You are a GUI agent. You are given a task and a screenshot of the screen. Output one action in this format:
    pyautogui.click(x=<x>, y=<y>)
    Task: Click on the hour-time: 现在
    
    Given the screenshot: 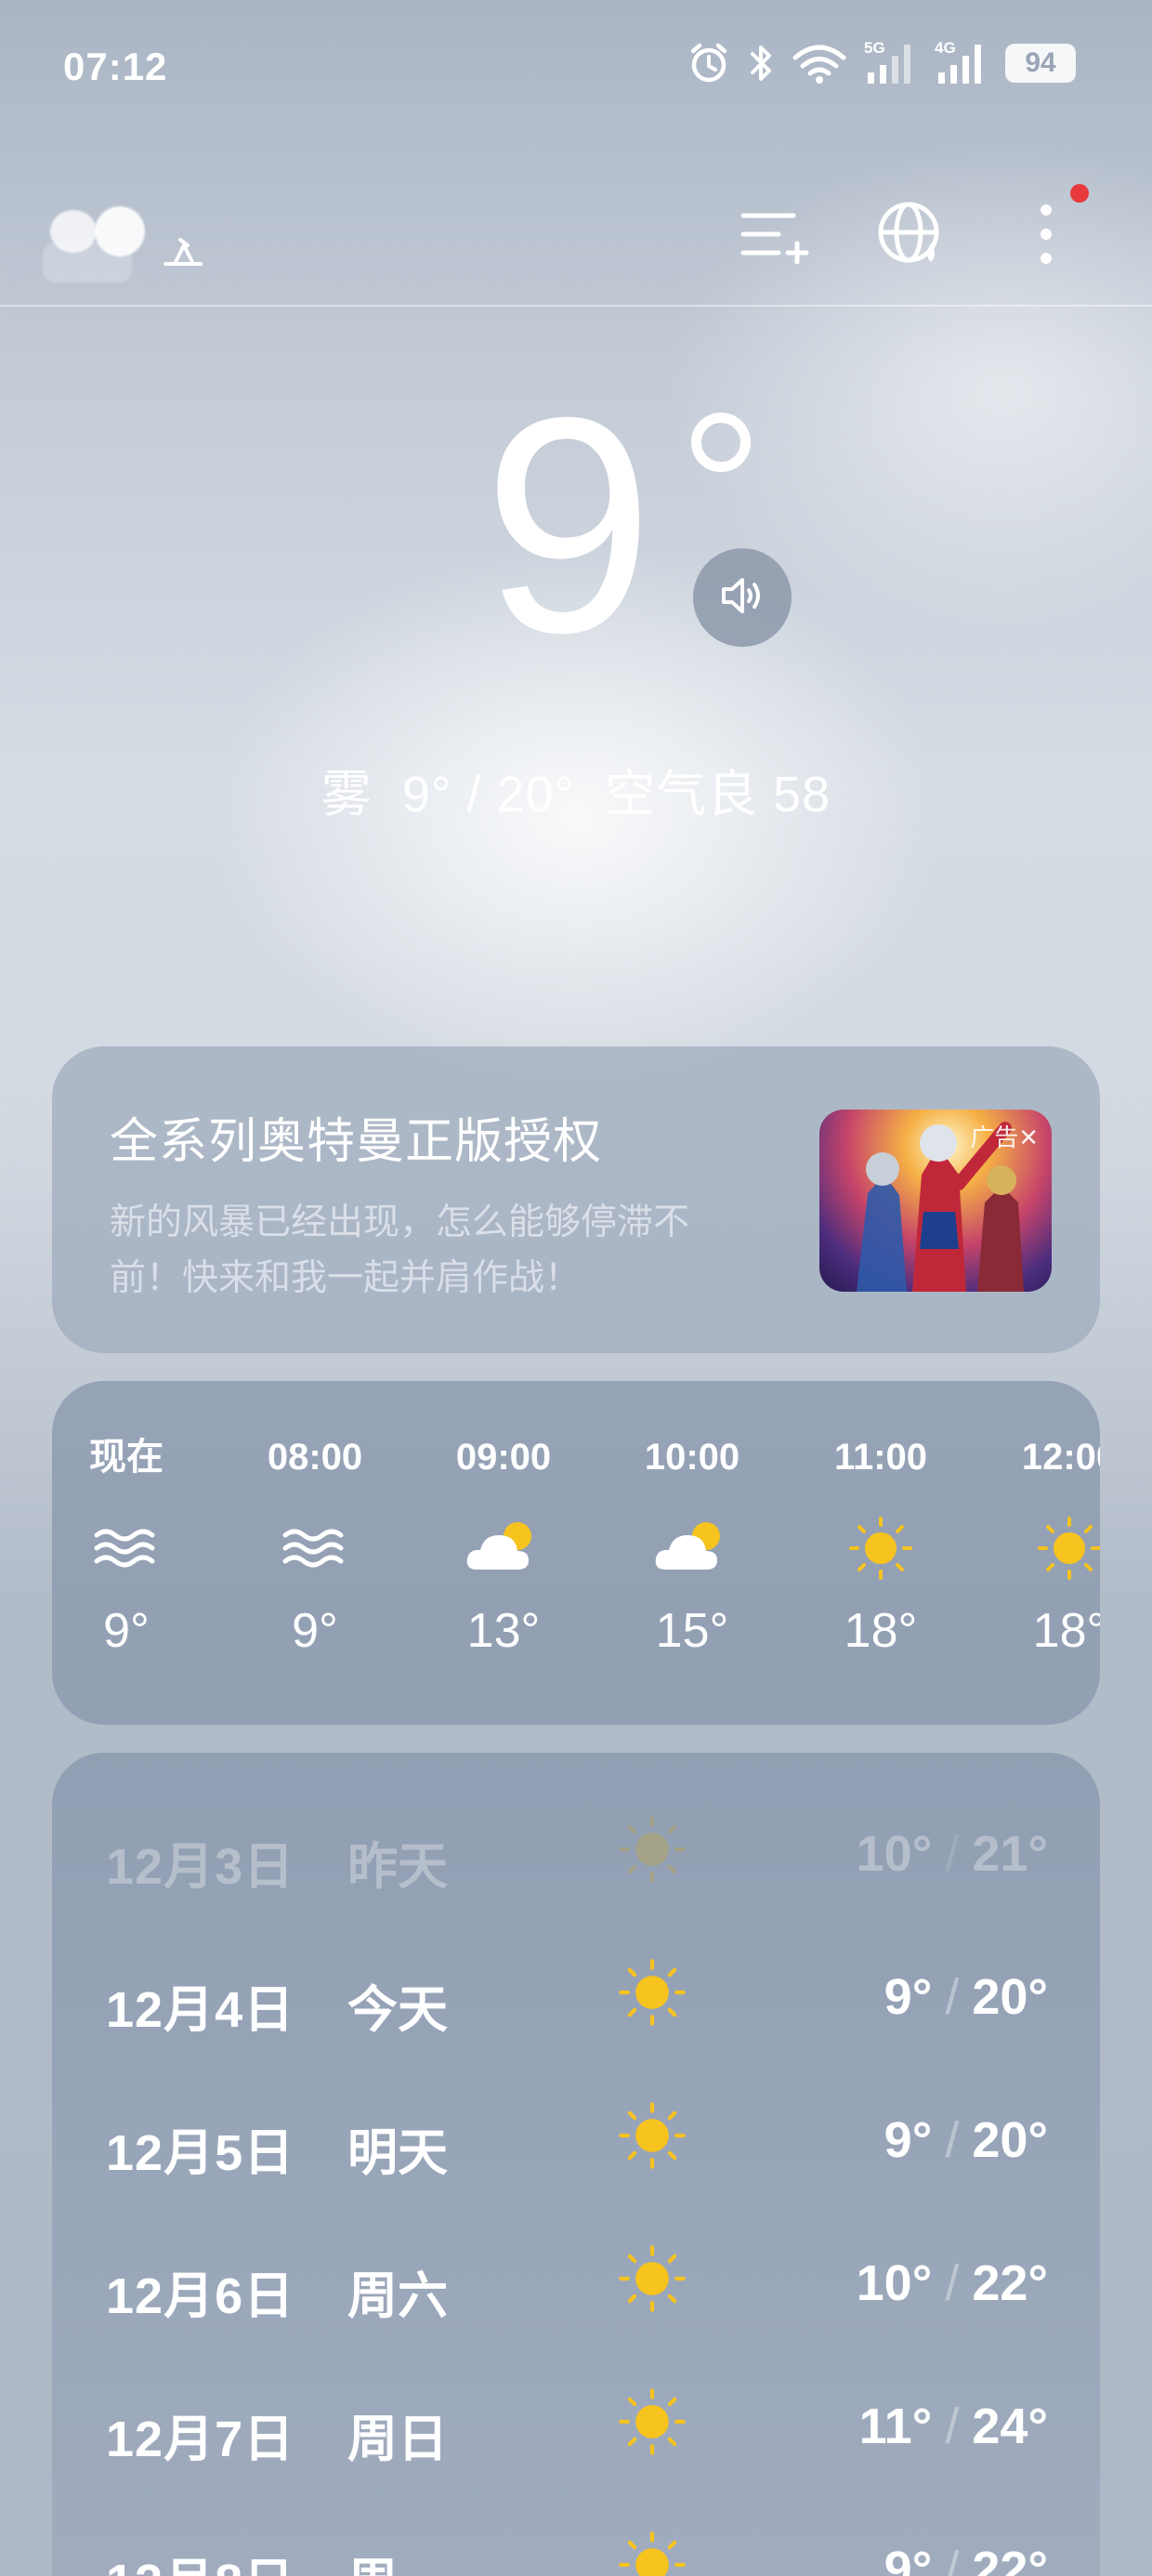 What is the action you would take?
    pyautogui.click(x=126, y=1457)
    